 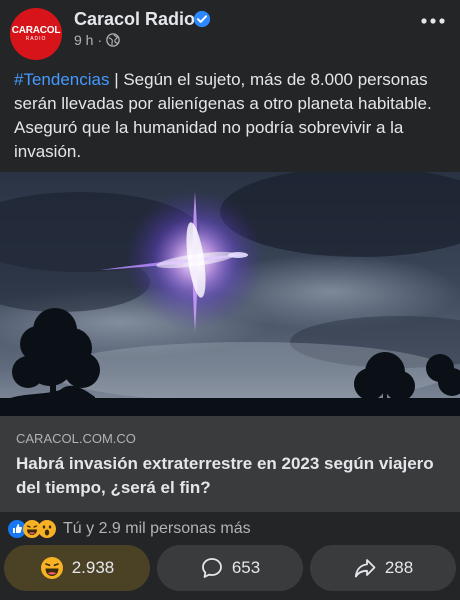 What do you see at coordinates (93, 567) in the screenshot?
I see `reaction-count: 2.938` at bounding box center [93, 567].